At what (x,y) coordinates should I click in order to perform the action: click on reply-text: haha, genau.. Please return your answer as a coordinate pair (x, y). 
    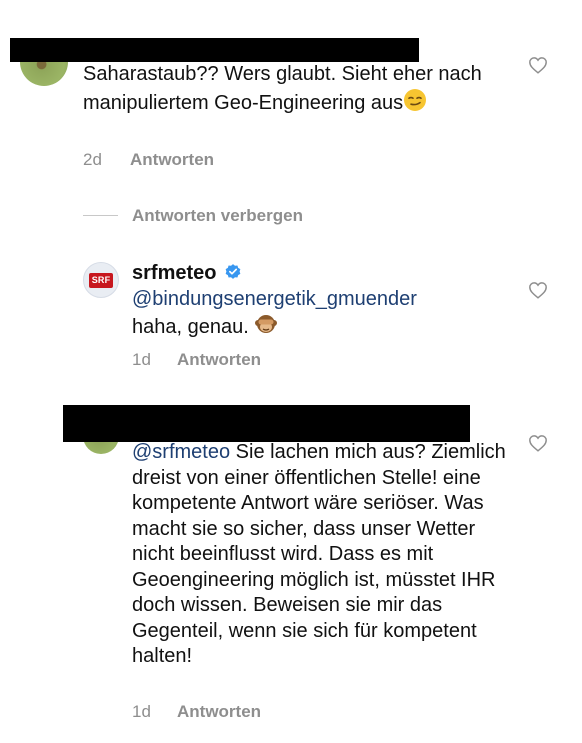
    Looking at the image, I should click on (205, 328).